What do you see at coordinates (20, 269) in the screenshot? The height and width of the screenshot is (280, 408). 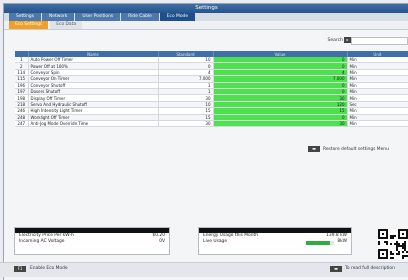 I see `enable-eco-mode-button: F1` at bounding box center [20, 269].